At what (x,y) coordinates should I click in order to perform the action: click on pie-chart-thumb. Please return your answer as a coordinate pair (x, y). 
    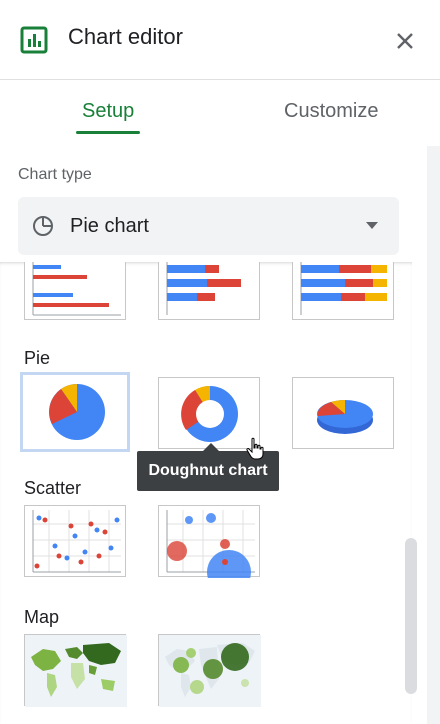
    Looking at the image, I should click on (75, 412).